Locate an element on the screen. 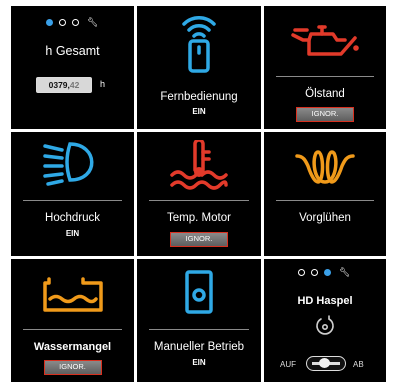 The height and width of the screenshot is (382, 397). manual-mode-divider is located at coordinates (199, 329).